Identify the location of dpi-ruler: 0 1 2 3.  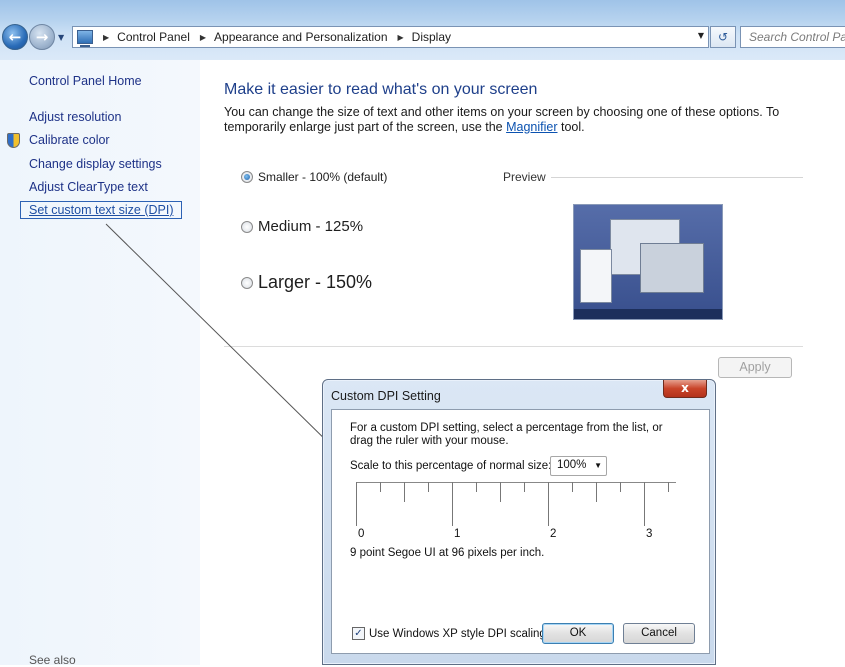
(516, 512).